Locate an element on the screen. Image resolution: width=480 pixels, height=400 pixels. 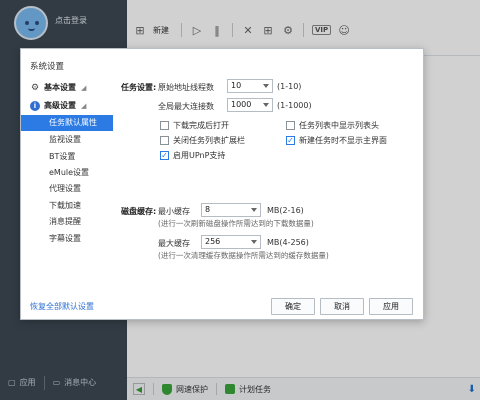
max-cache-range: MB(4-256) is located at coordinates (288, 242).